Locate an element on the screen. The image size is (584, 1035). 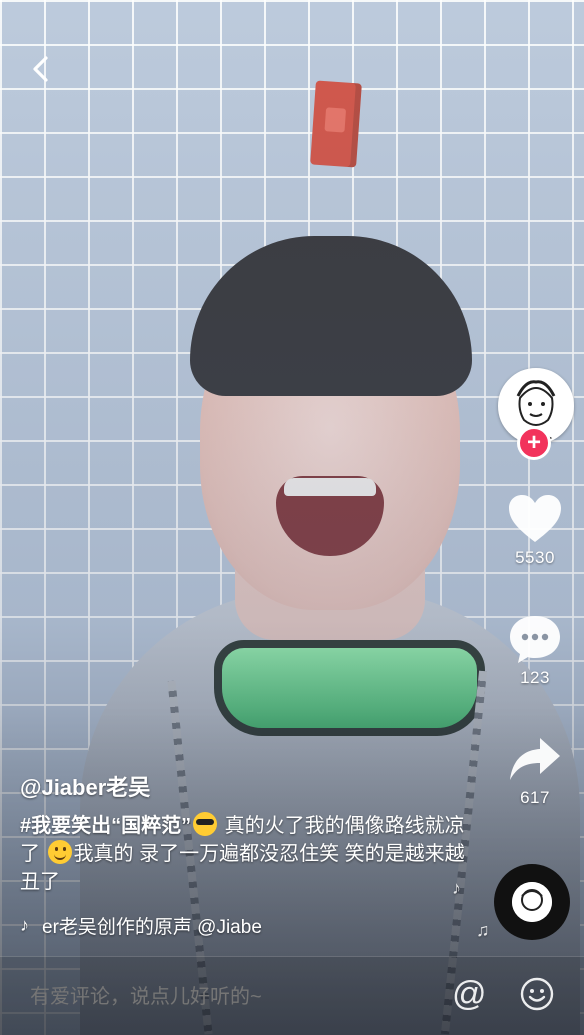
comment-button: 123 is located at coordinates (535, 650).